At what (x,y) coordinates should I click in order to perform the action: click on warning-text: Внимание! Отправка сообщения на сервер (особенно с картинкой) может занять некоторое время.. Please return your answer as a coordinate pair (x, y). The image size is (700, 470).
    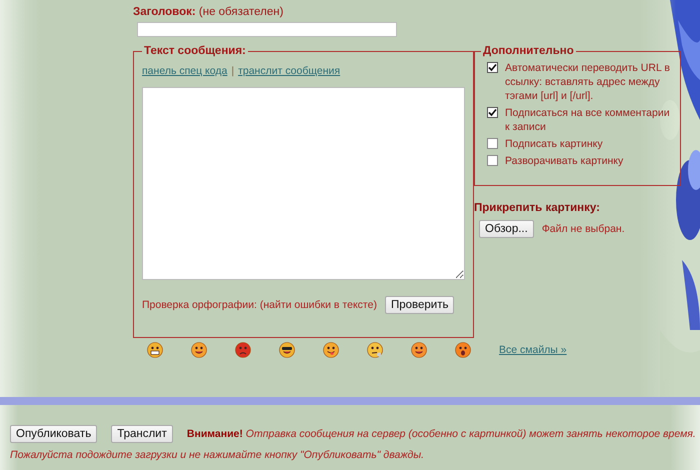
    Looking at the image, I should click on (441, 434).